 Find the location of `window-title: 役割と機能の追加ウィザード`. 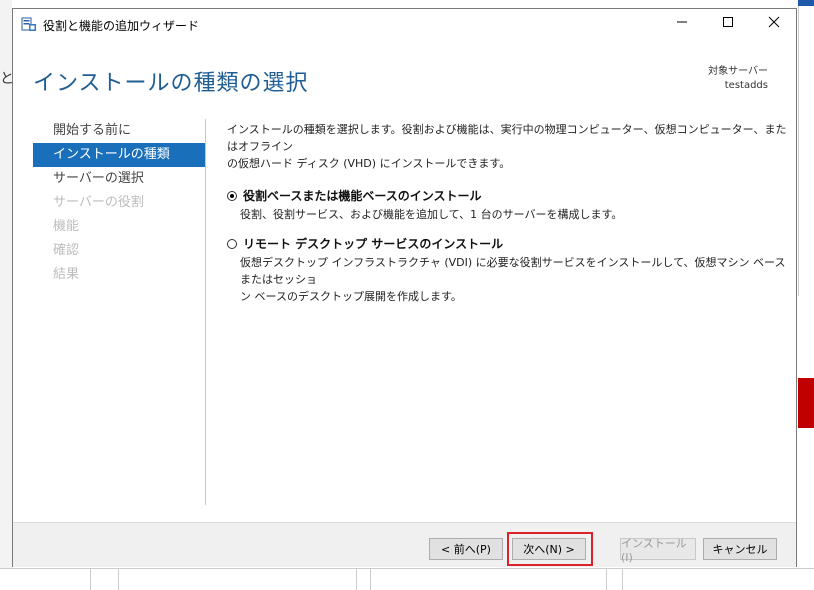

window-title: 役割と機能の追加ウィザード is located at coordinates (121, 26).